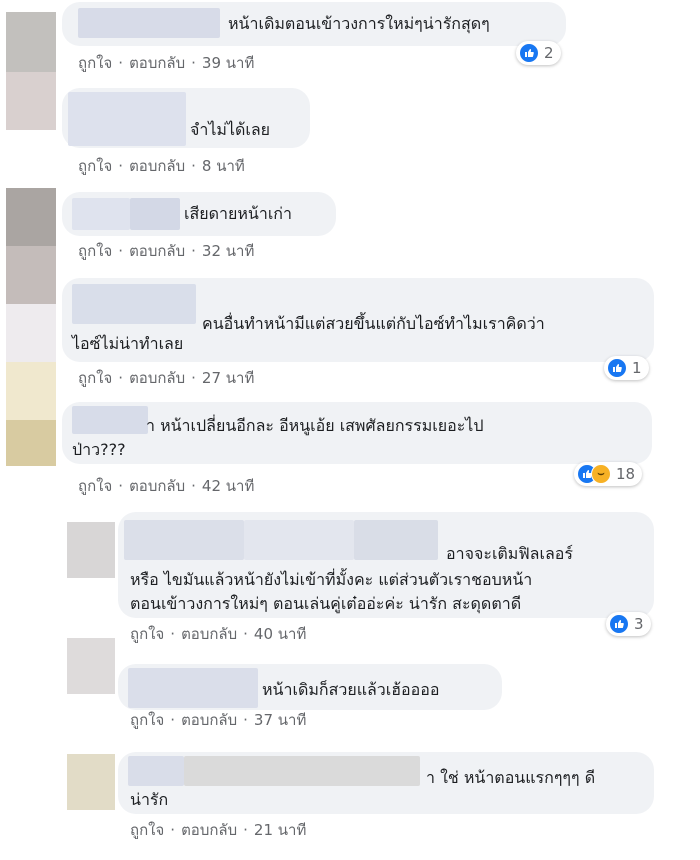 This screenshot has height=860, width=700. I want to click on comment-text: ไอซ์ไม่น่าทำเลย, so click(128, 343).